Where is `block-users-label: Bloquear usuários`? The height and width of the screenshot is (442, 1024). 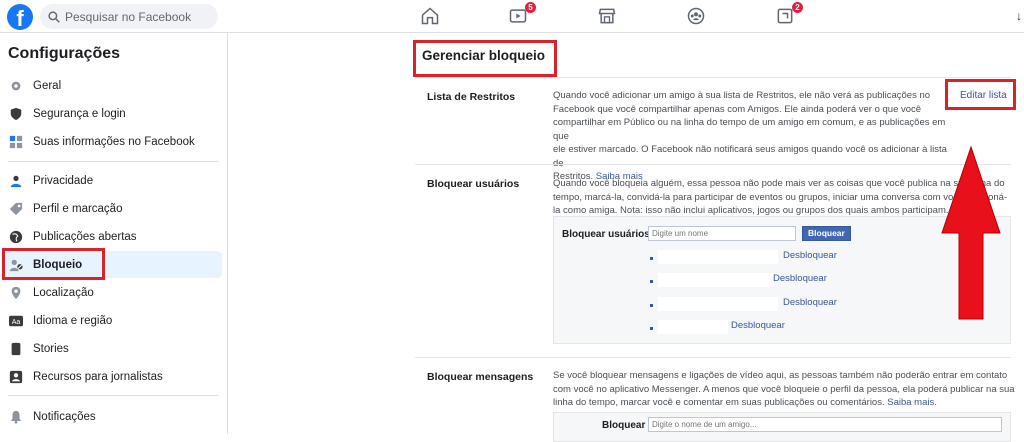 block-users-label: Bloquear usuários is located at coordinates (473, 184).